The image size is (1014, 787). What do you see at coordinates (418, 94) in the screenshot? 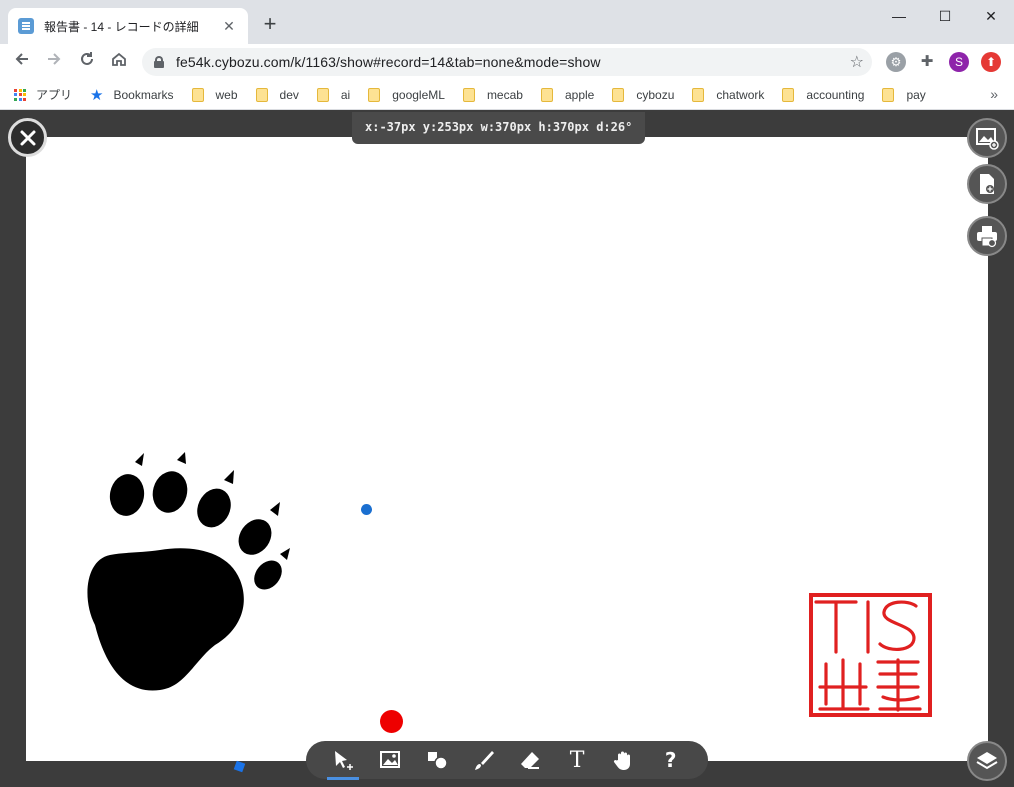
I see `bookmark-label: googleML` at bounding box center [418, 94].